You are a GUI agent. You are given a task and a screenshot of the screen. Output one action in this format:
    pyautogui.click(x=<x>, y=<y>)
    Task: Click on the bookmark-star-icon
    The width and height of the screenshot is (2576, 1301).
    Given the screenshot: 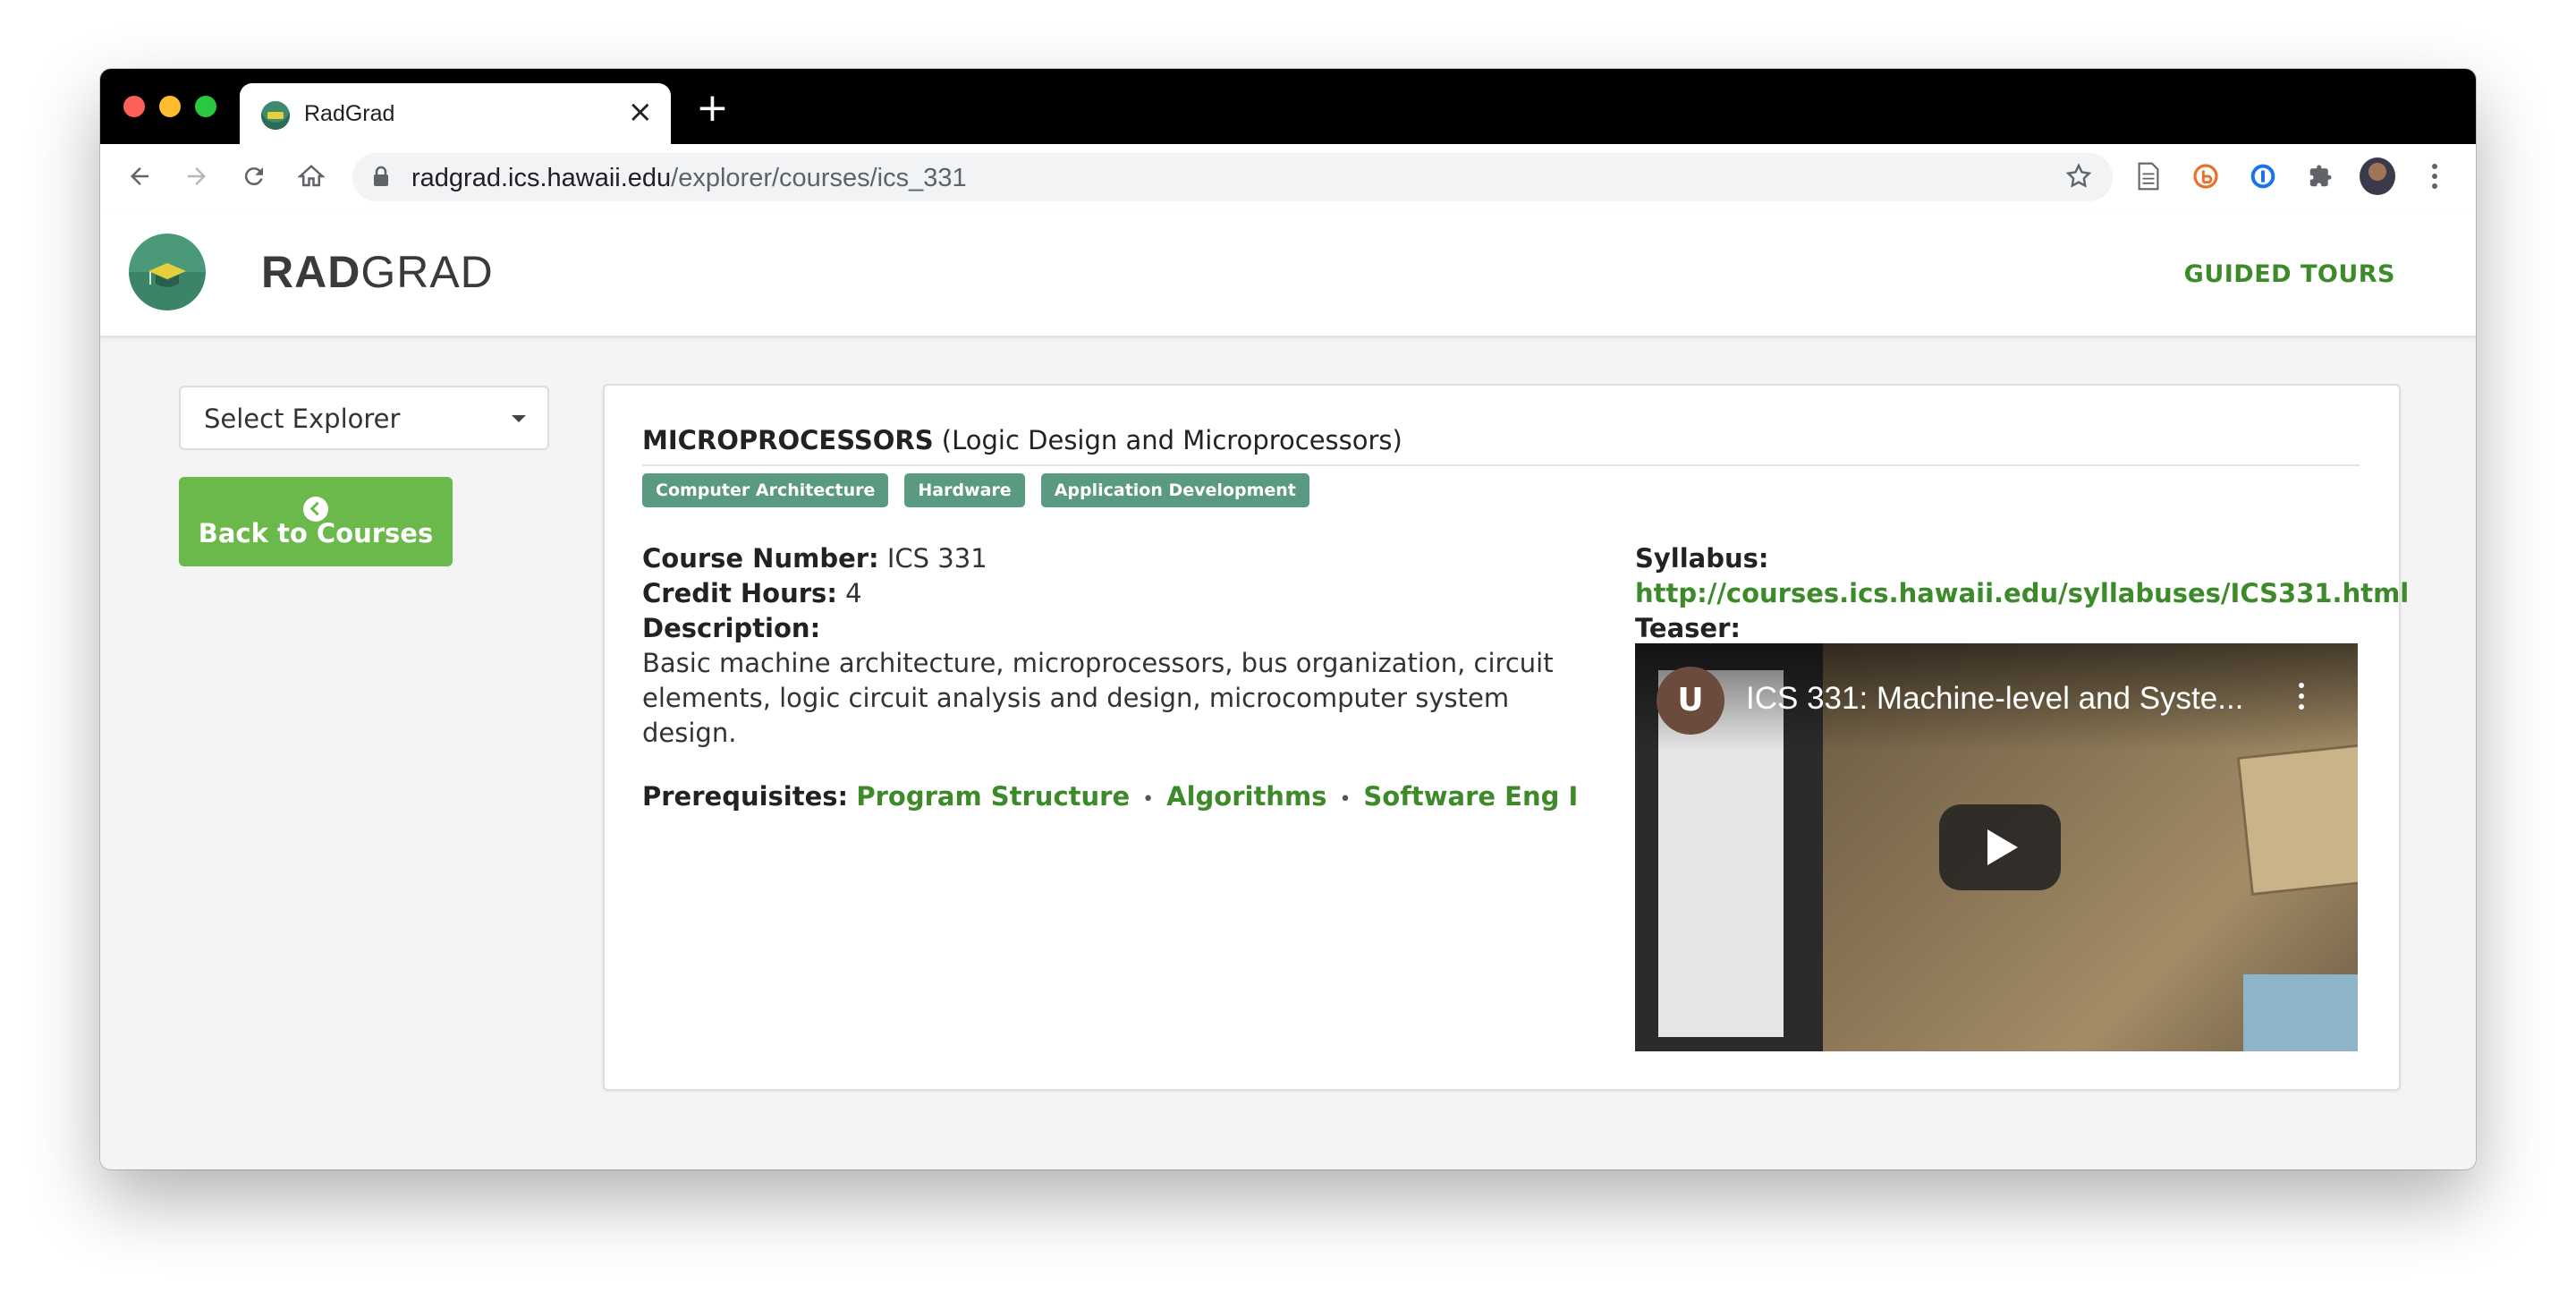 What is the action you would take?
    pyautogui.click(x=2078, y=178)
    